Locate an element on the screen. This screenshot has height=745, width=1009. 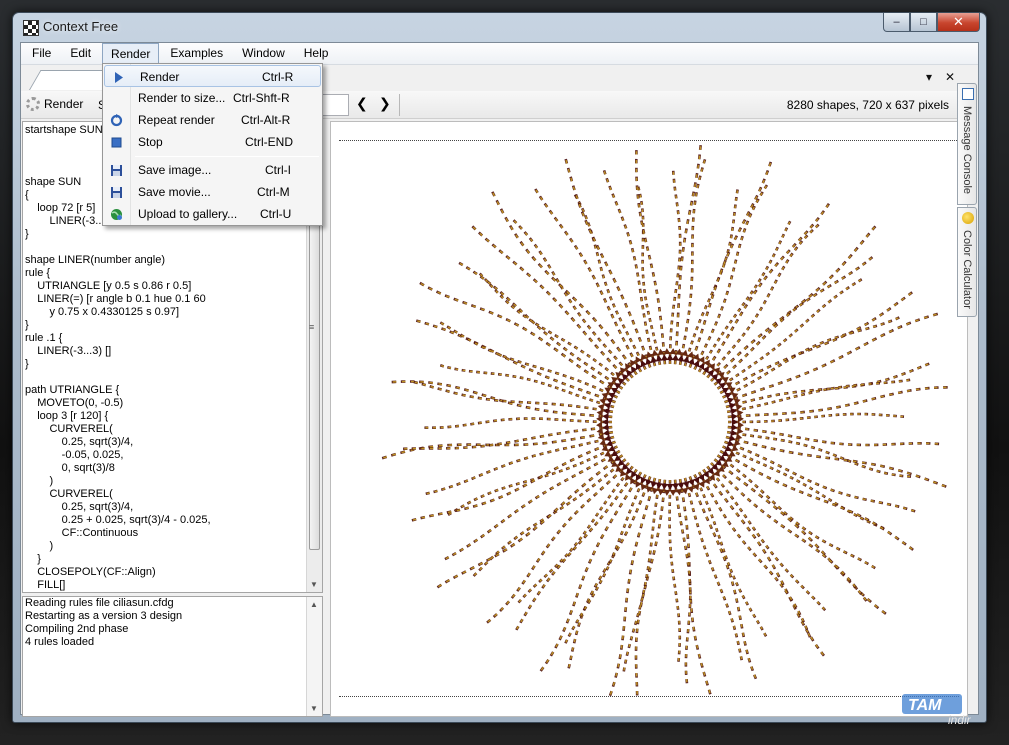
menu-render: Render is located at coordinates (131, 54).